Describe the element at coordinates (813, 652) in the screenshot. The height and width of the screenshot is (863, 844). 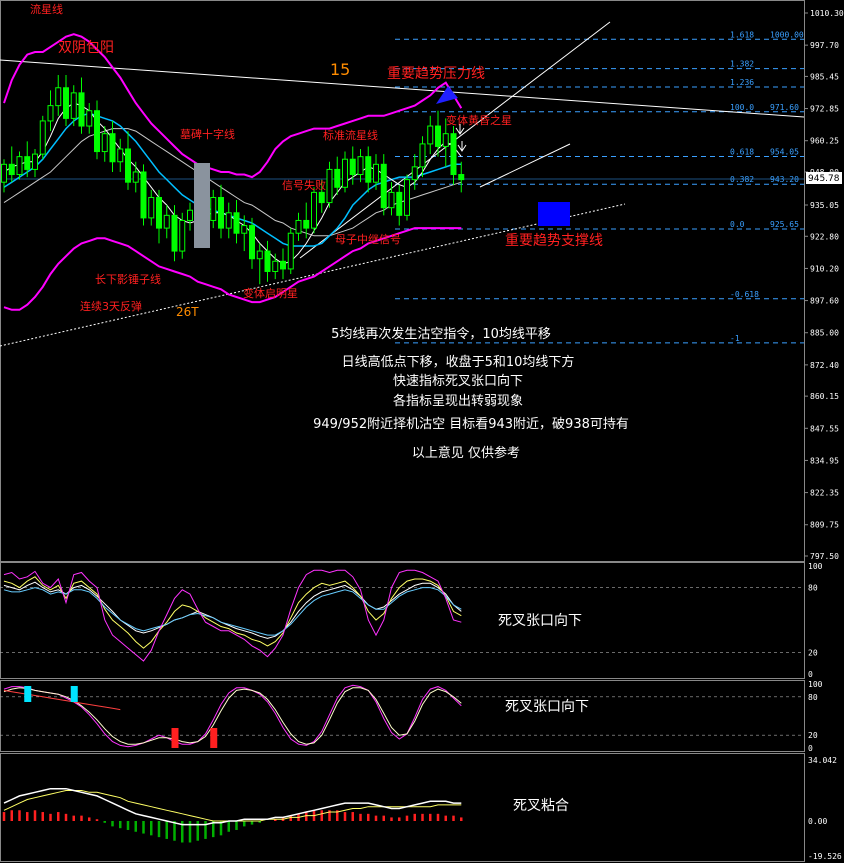
I see `ind1-tick-label: 20` at that location.